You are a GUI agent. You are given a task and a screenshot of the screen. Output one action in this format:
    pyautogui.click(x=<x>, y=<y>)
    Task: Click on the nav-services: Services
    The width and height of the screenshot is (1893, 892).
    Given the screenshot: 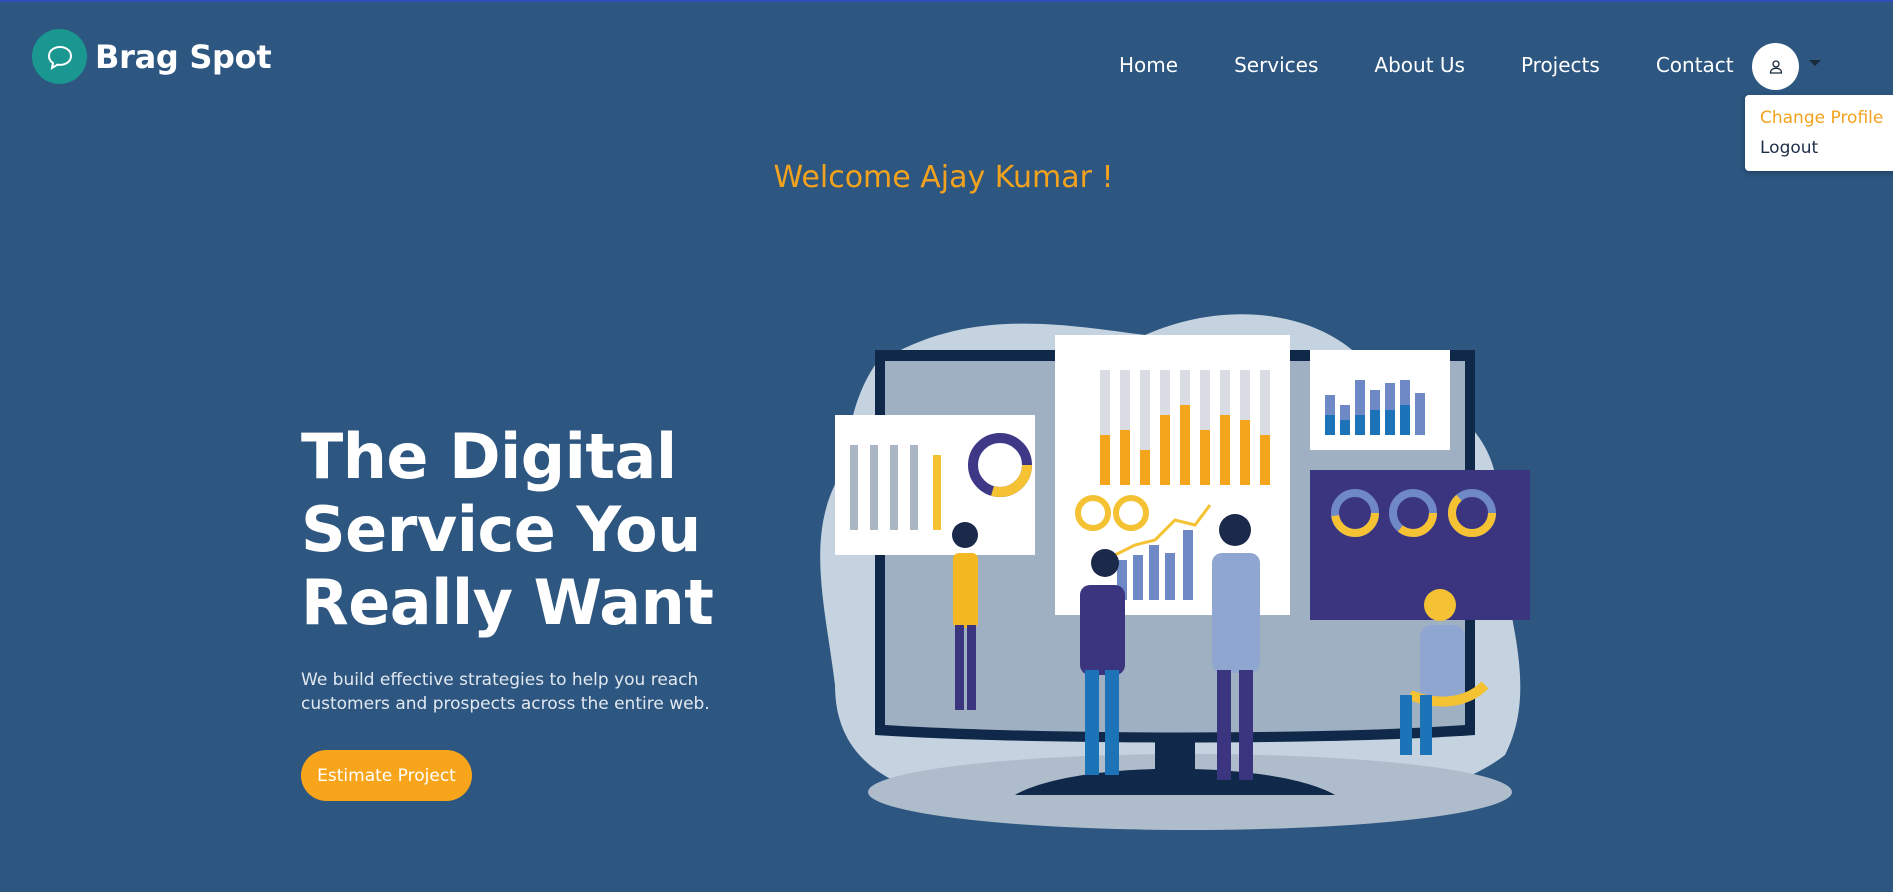 What is the action you would take?
    pyautogui.click(x=1276, y=65)
    